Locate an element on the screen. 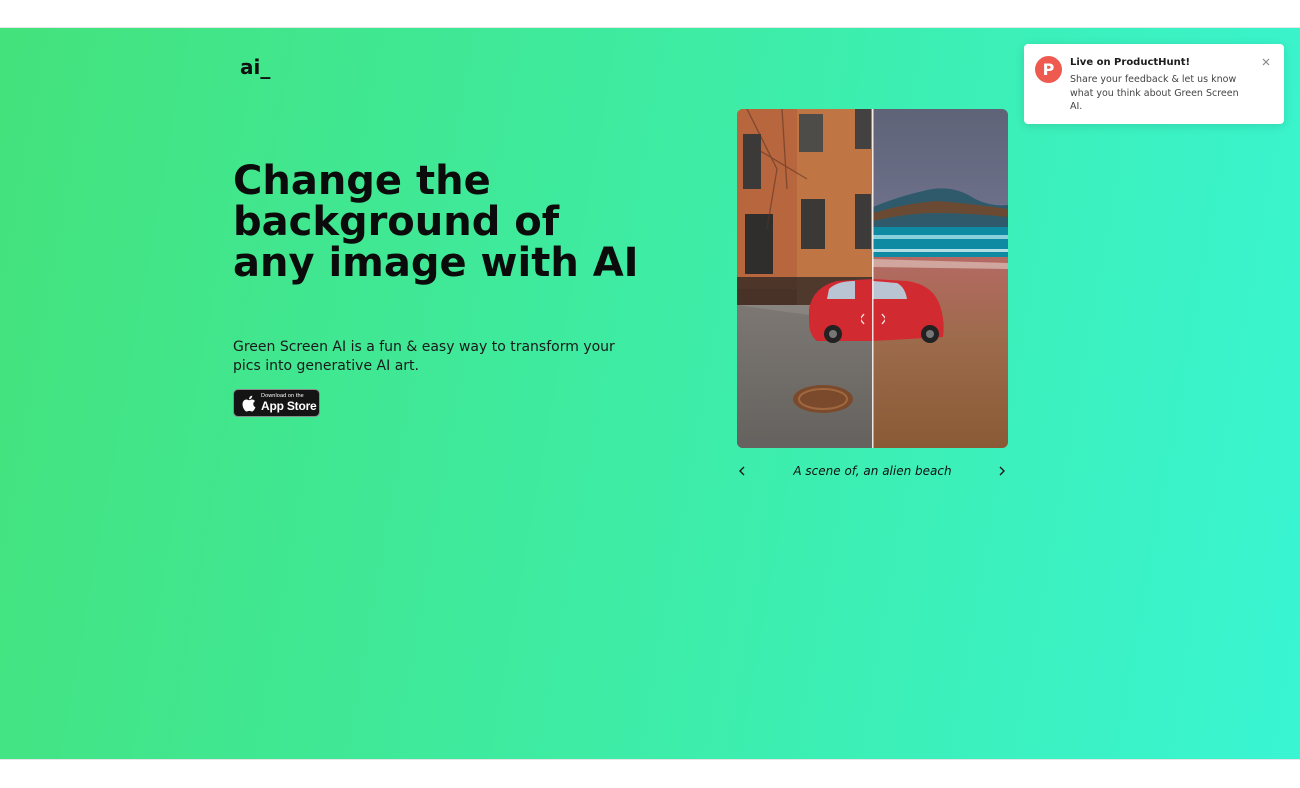  chevron-right-icon is located at coordinates (1002, 471).